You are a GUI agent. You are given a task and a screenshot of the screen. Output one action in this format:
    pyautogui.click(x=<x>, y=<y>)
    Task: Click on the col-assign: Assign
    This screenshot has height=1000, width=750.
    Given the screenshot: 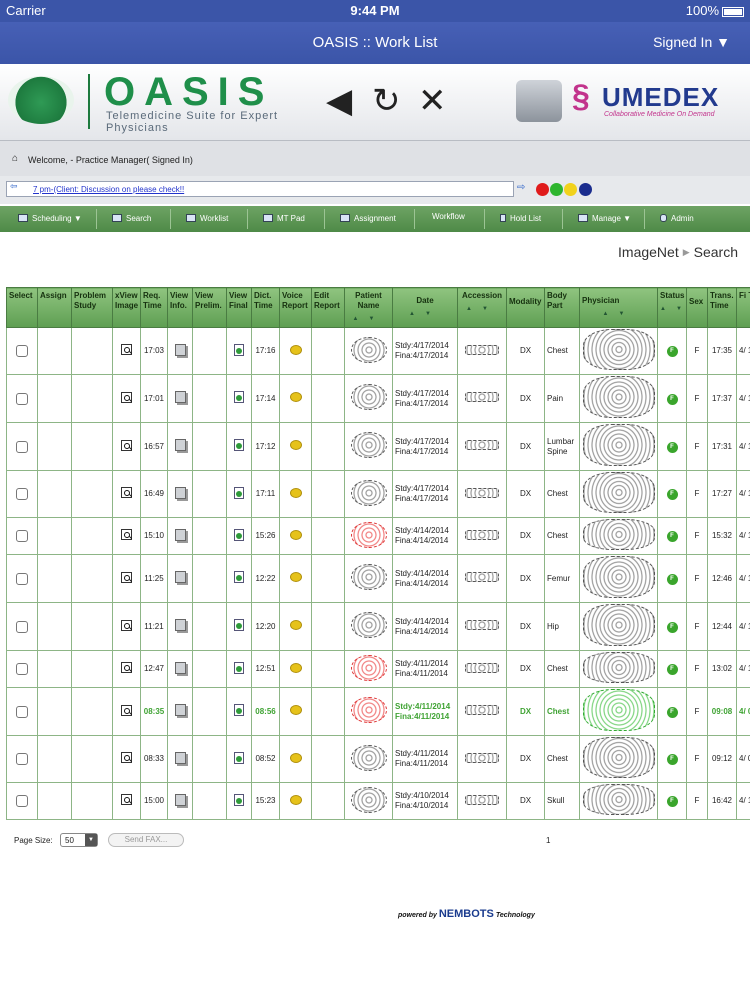 What is the action you would take?
    pyautogui.click(x=54, y=307)
    